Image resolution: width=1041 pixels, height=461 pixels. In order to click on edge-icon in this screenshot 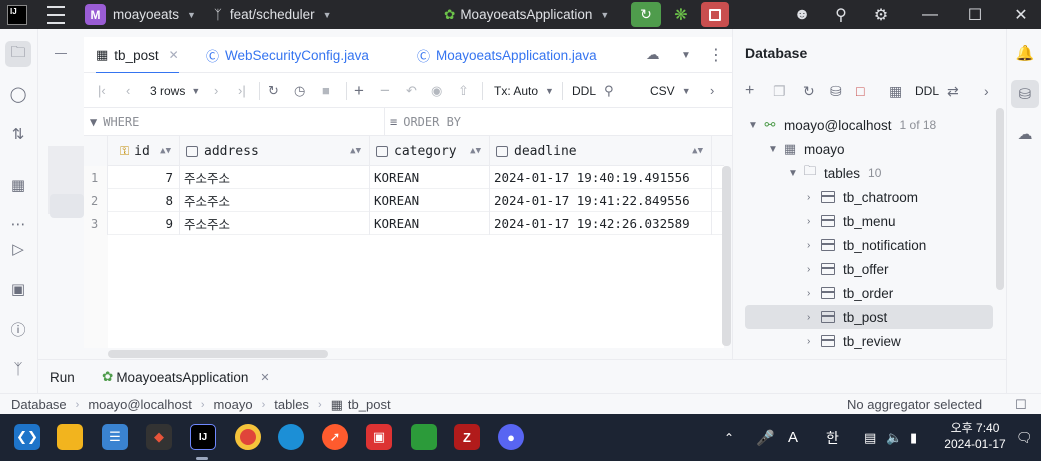, I will do `click(291, 437)`.